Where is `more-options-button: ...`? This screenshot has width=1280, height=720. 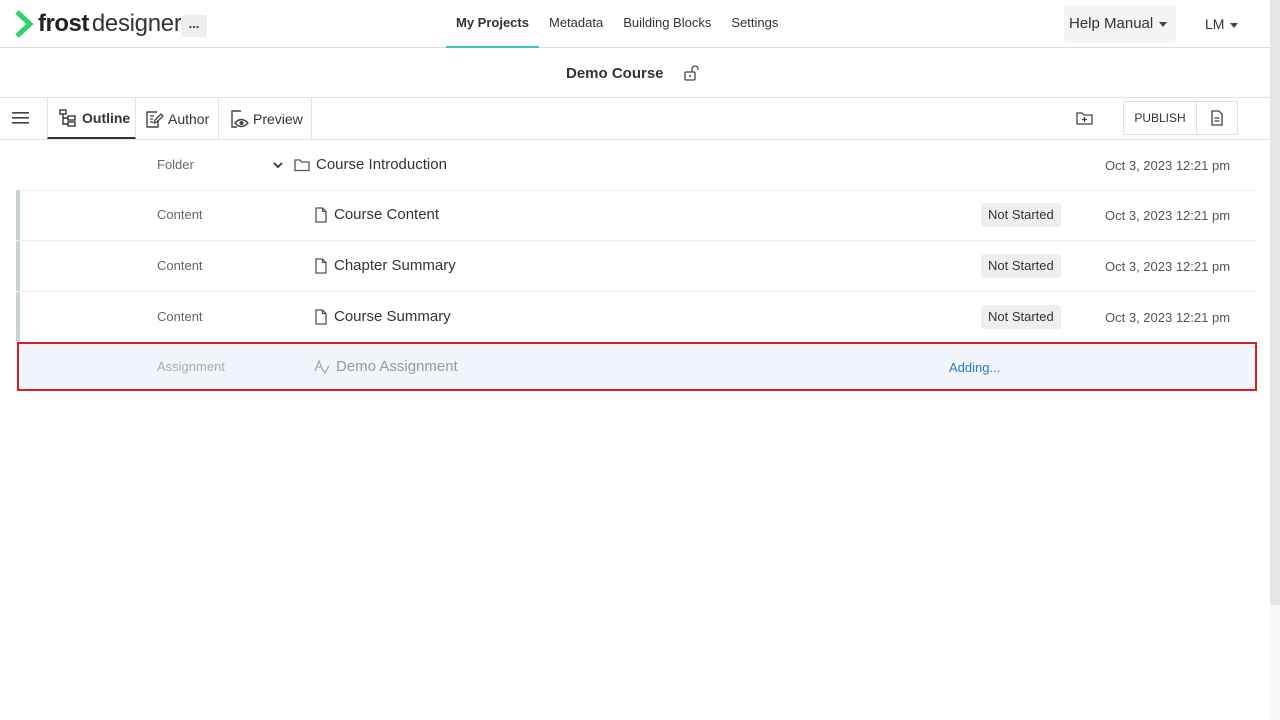 more-options-button: ... is located at coordinates (194, 26).